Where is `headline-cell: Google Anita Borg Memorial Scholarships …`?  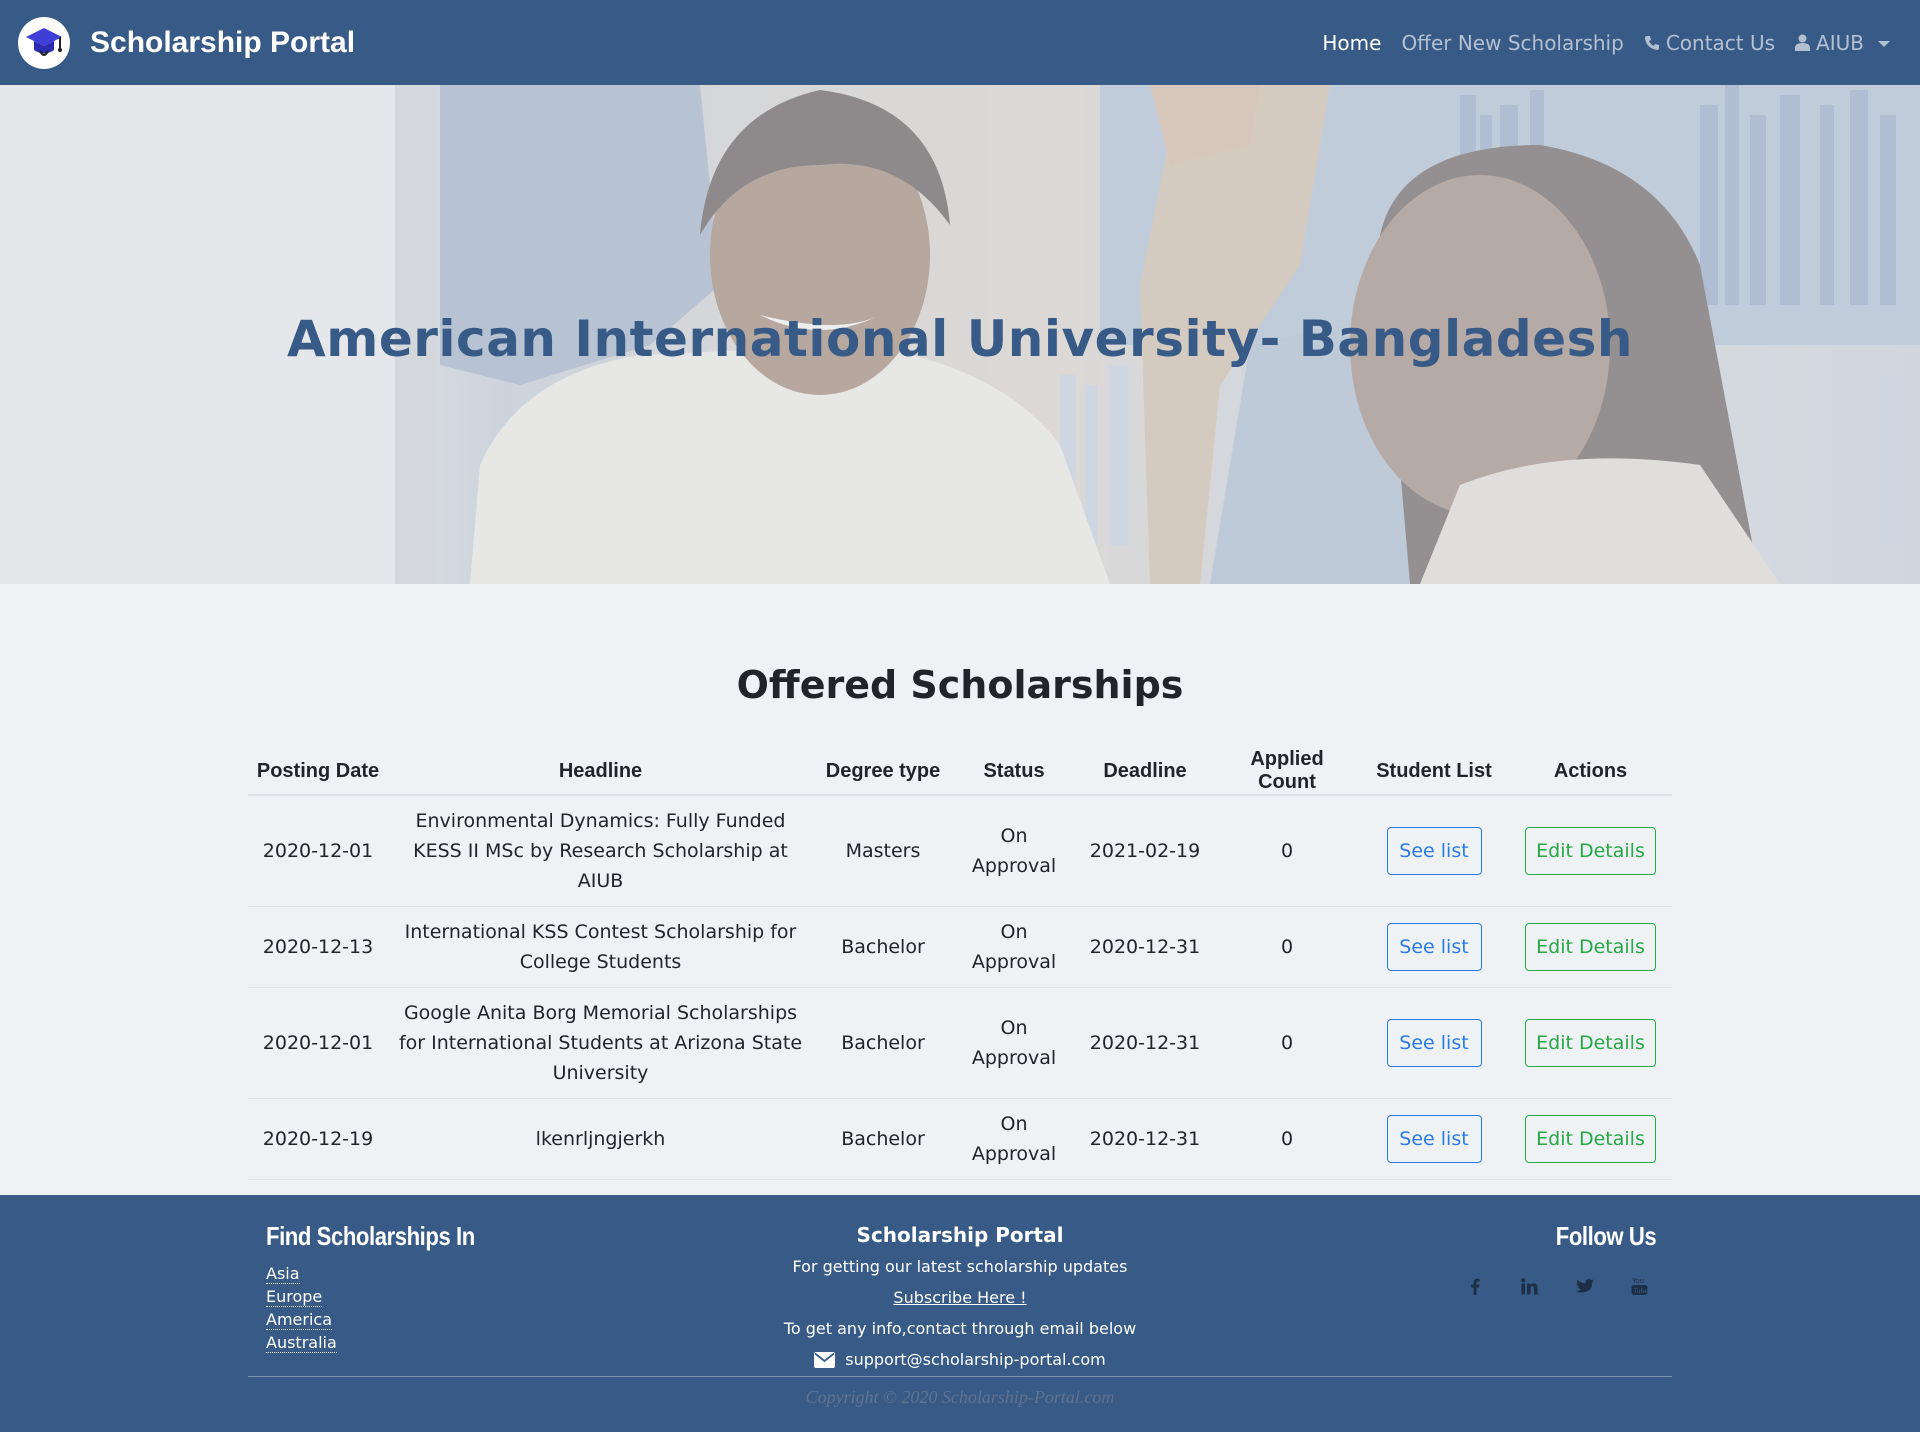 headline-cell: Google Anita Borg Memorial Scholarships … is located at coordinates (600, 1043).